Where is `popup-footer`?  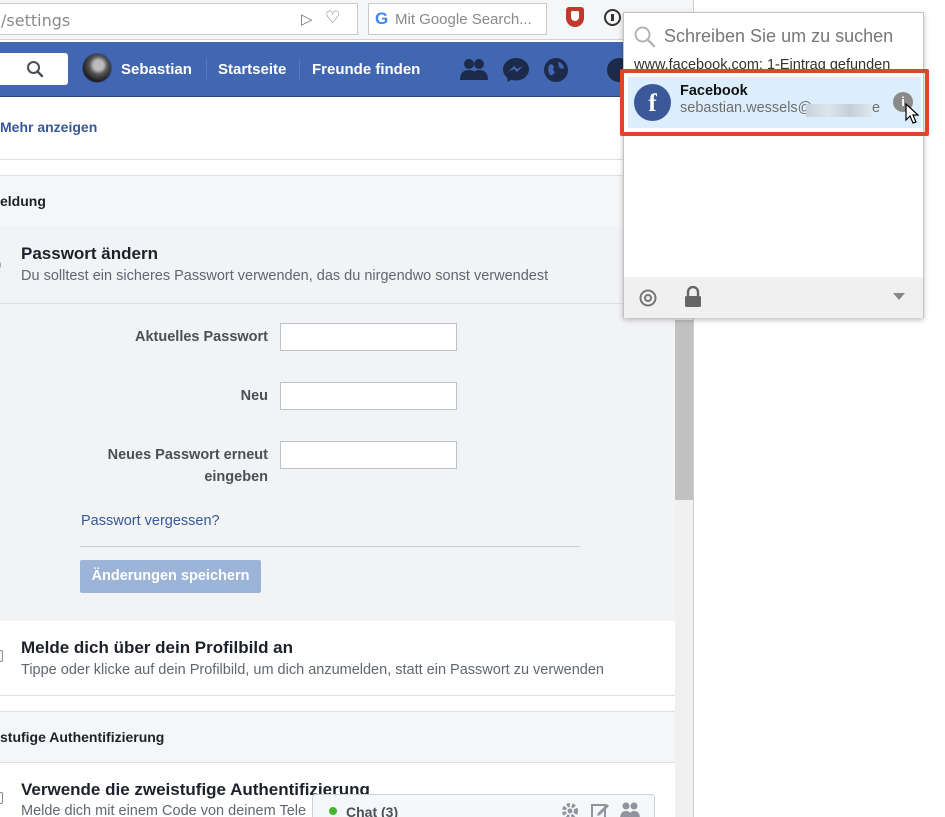
popup-footer is located at coordinates (773, 297).